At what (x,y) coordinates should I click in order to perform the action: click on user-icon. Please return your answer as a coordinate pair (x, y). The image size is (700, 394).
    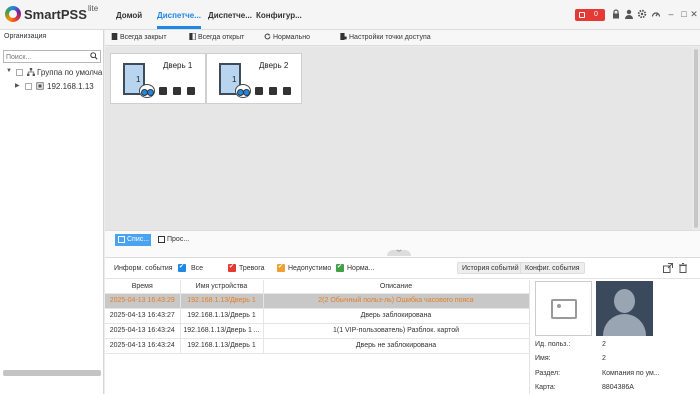
    Looking at the image, I should click on (629, 14).